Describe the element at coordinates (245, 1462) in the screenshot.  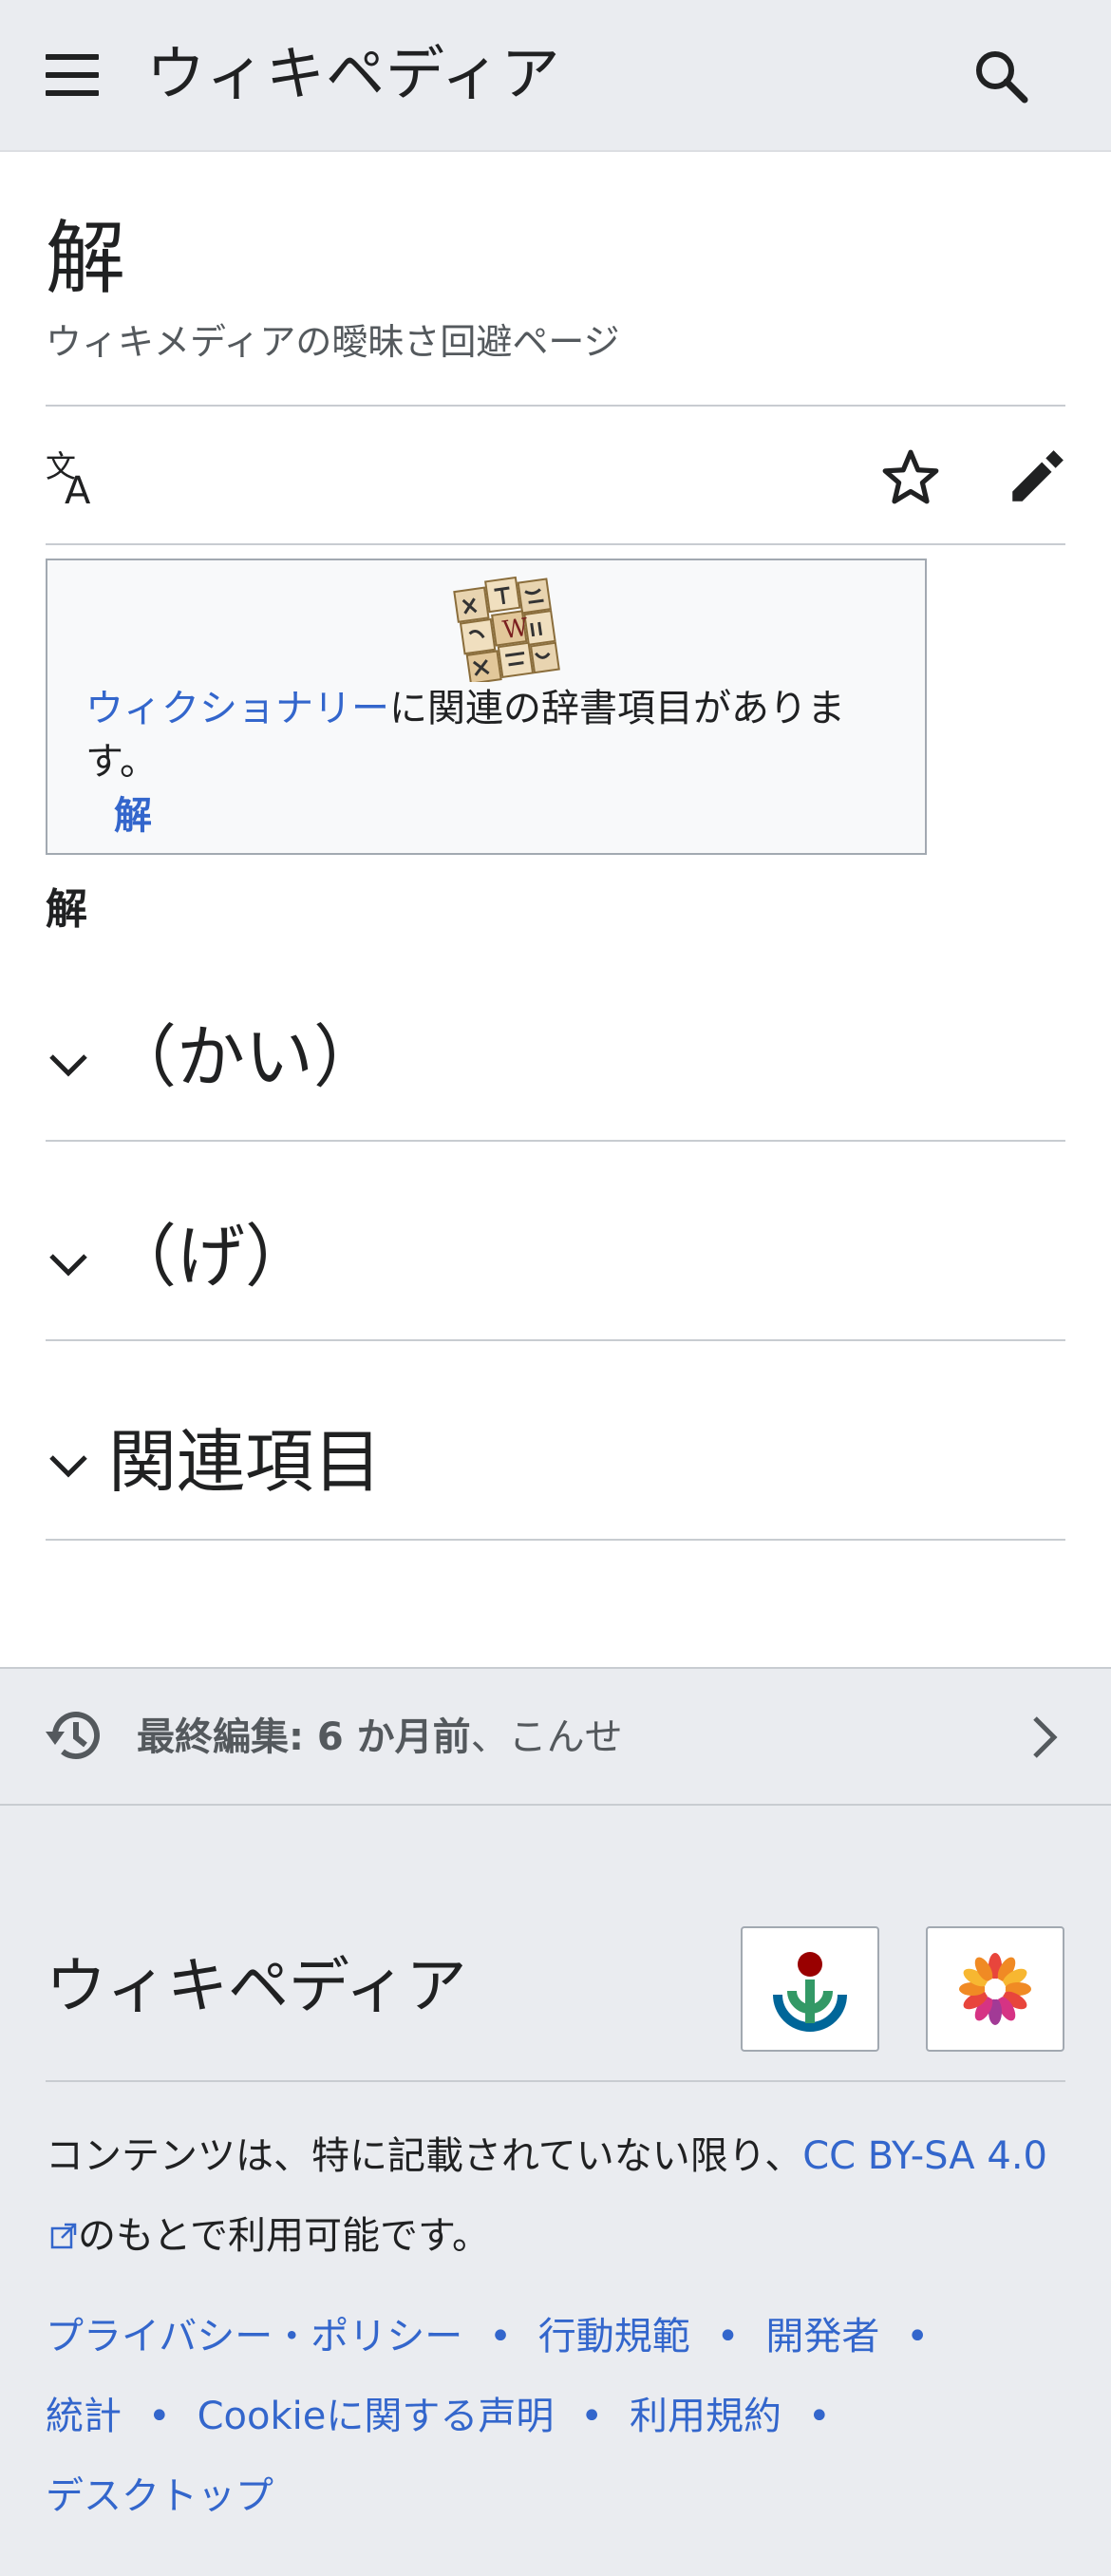
I see `section-title: 関連項目` at that location.